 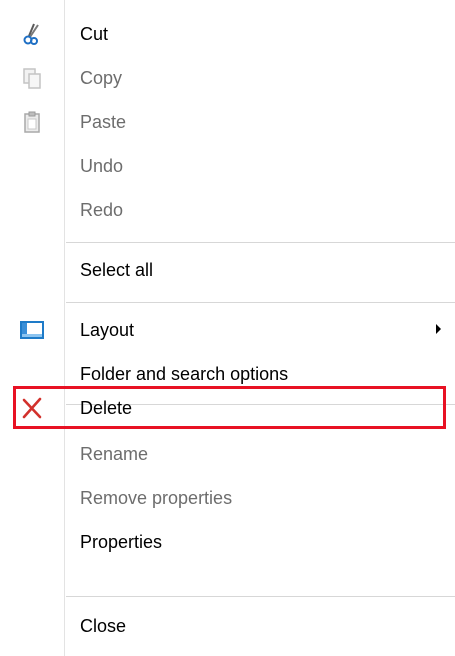 What do you see at coordinates (106, 408) in the screenshot?
I see `menu-item-label: Delete` at bounding box center [106, 408].